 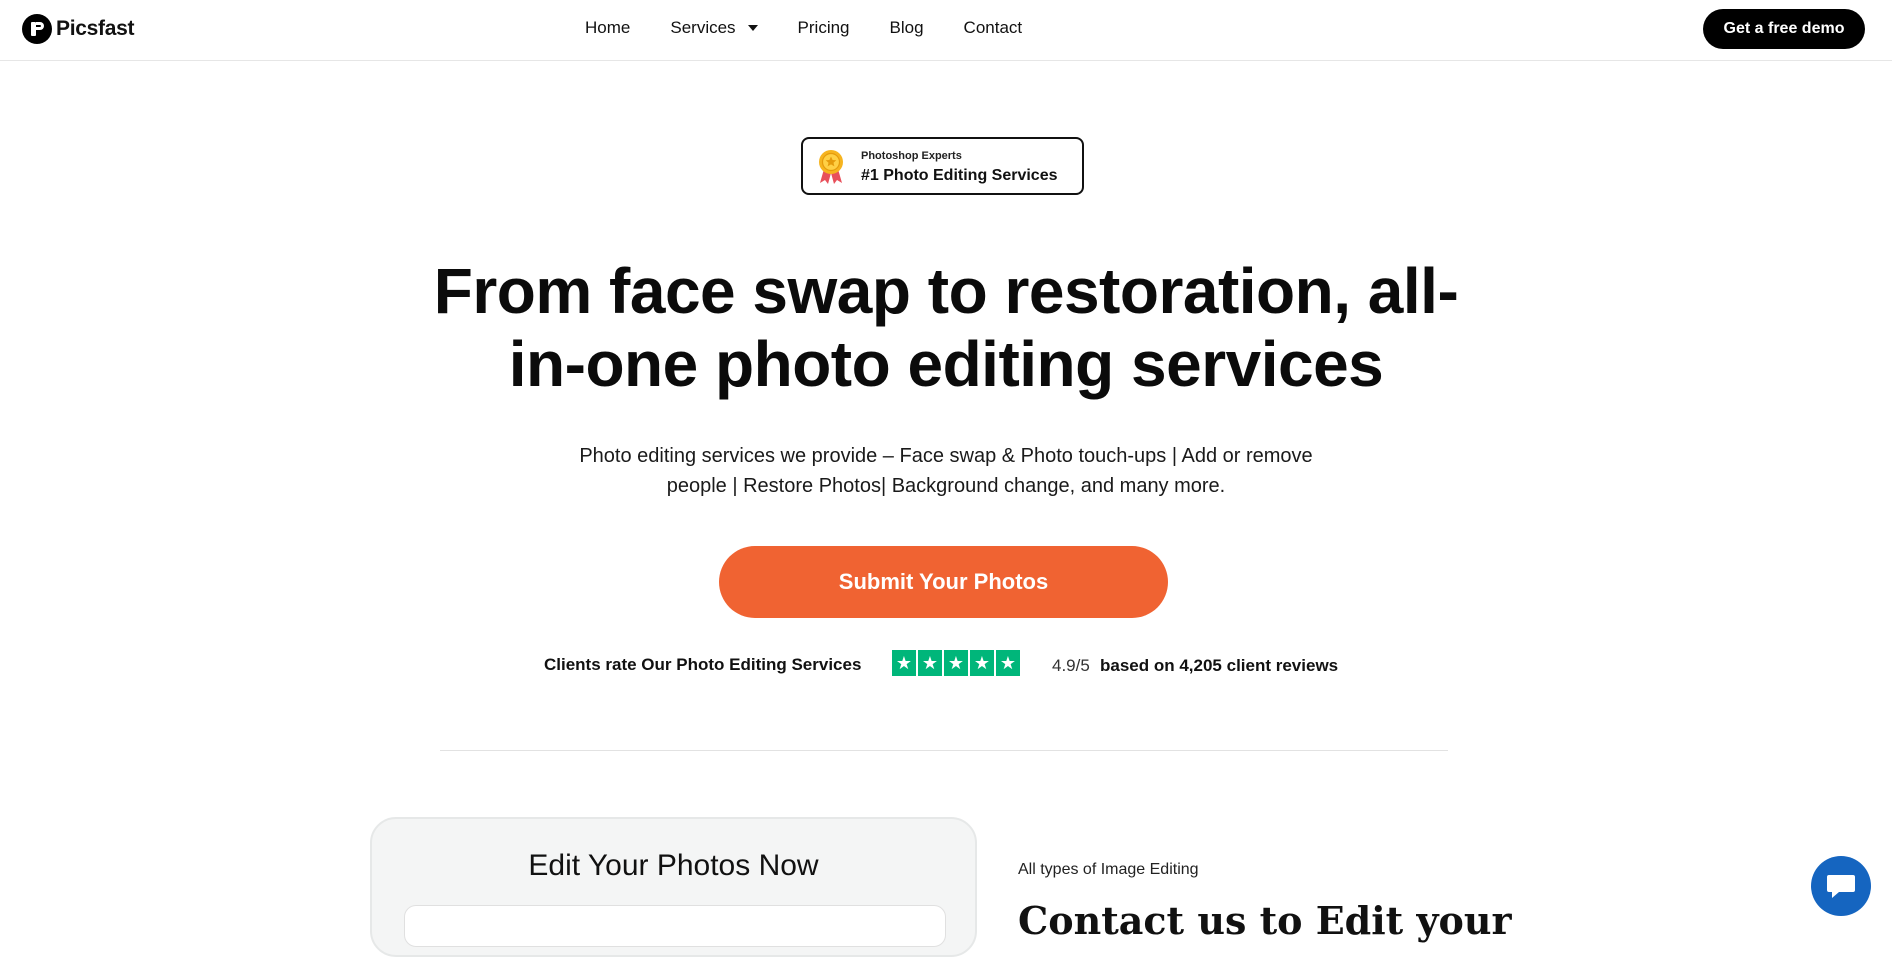 I want to click on badge-title: #1 Photo Editing Services, so click(x=959, y=175).